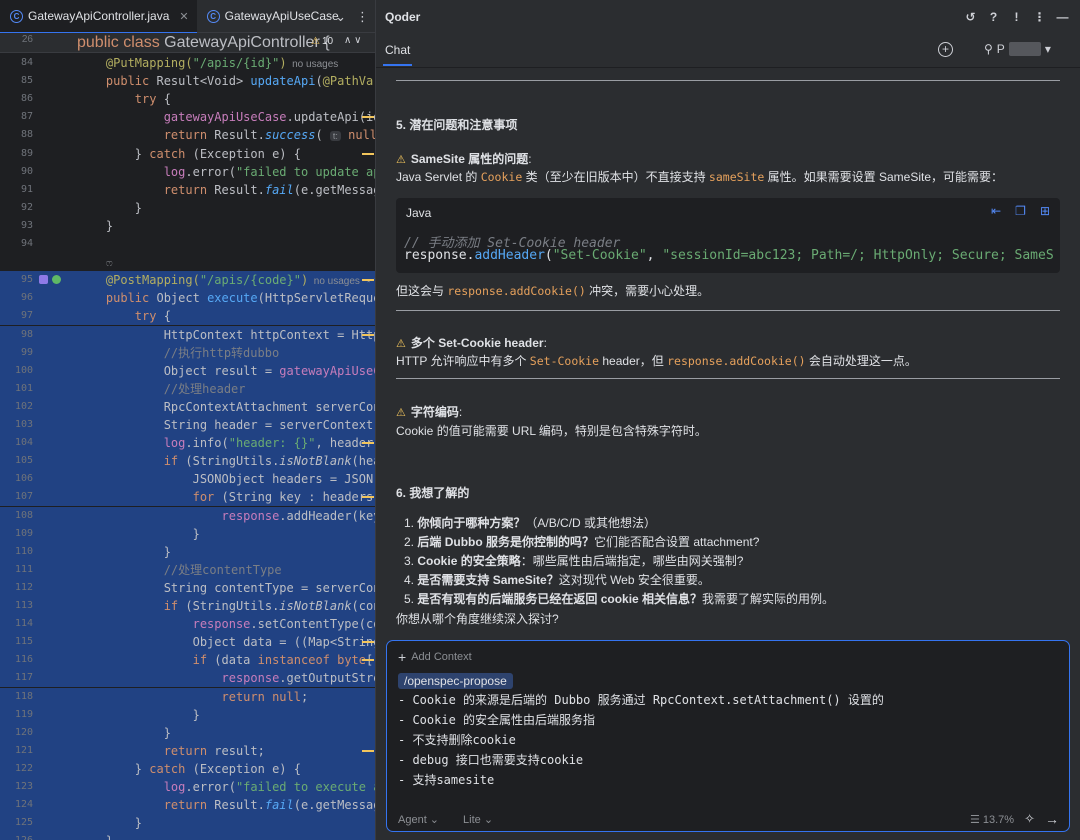 This screenshot has height=840, width=1080. Describe the element at coordinates (728, 17) in the screenshot. I see `chat-header: Qoder ↺ ? ! ⋮ —` at that location.